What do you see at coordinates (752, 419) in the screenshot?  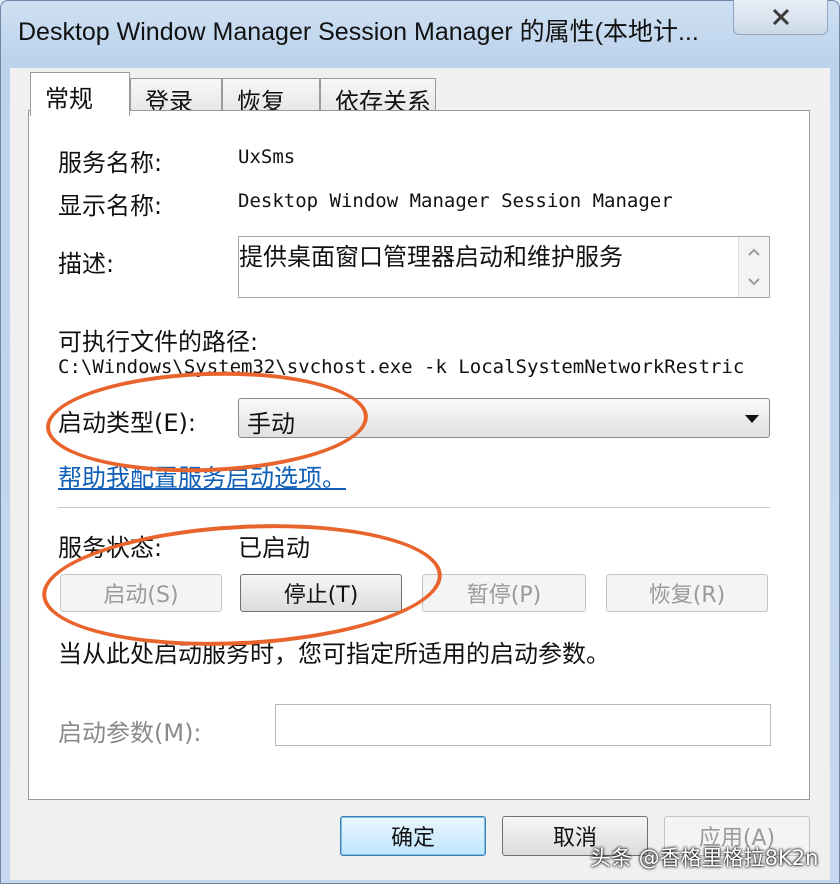 I see `chevron-down-icon` at bounding box center [752, 419].